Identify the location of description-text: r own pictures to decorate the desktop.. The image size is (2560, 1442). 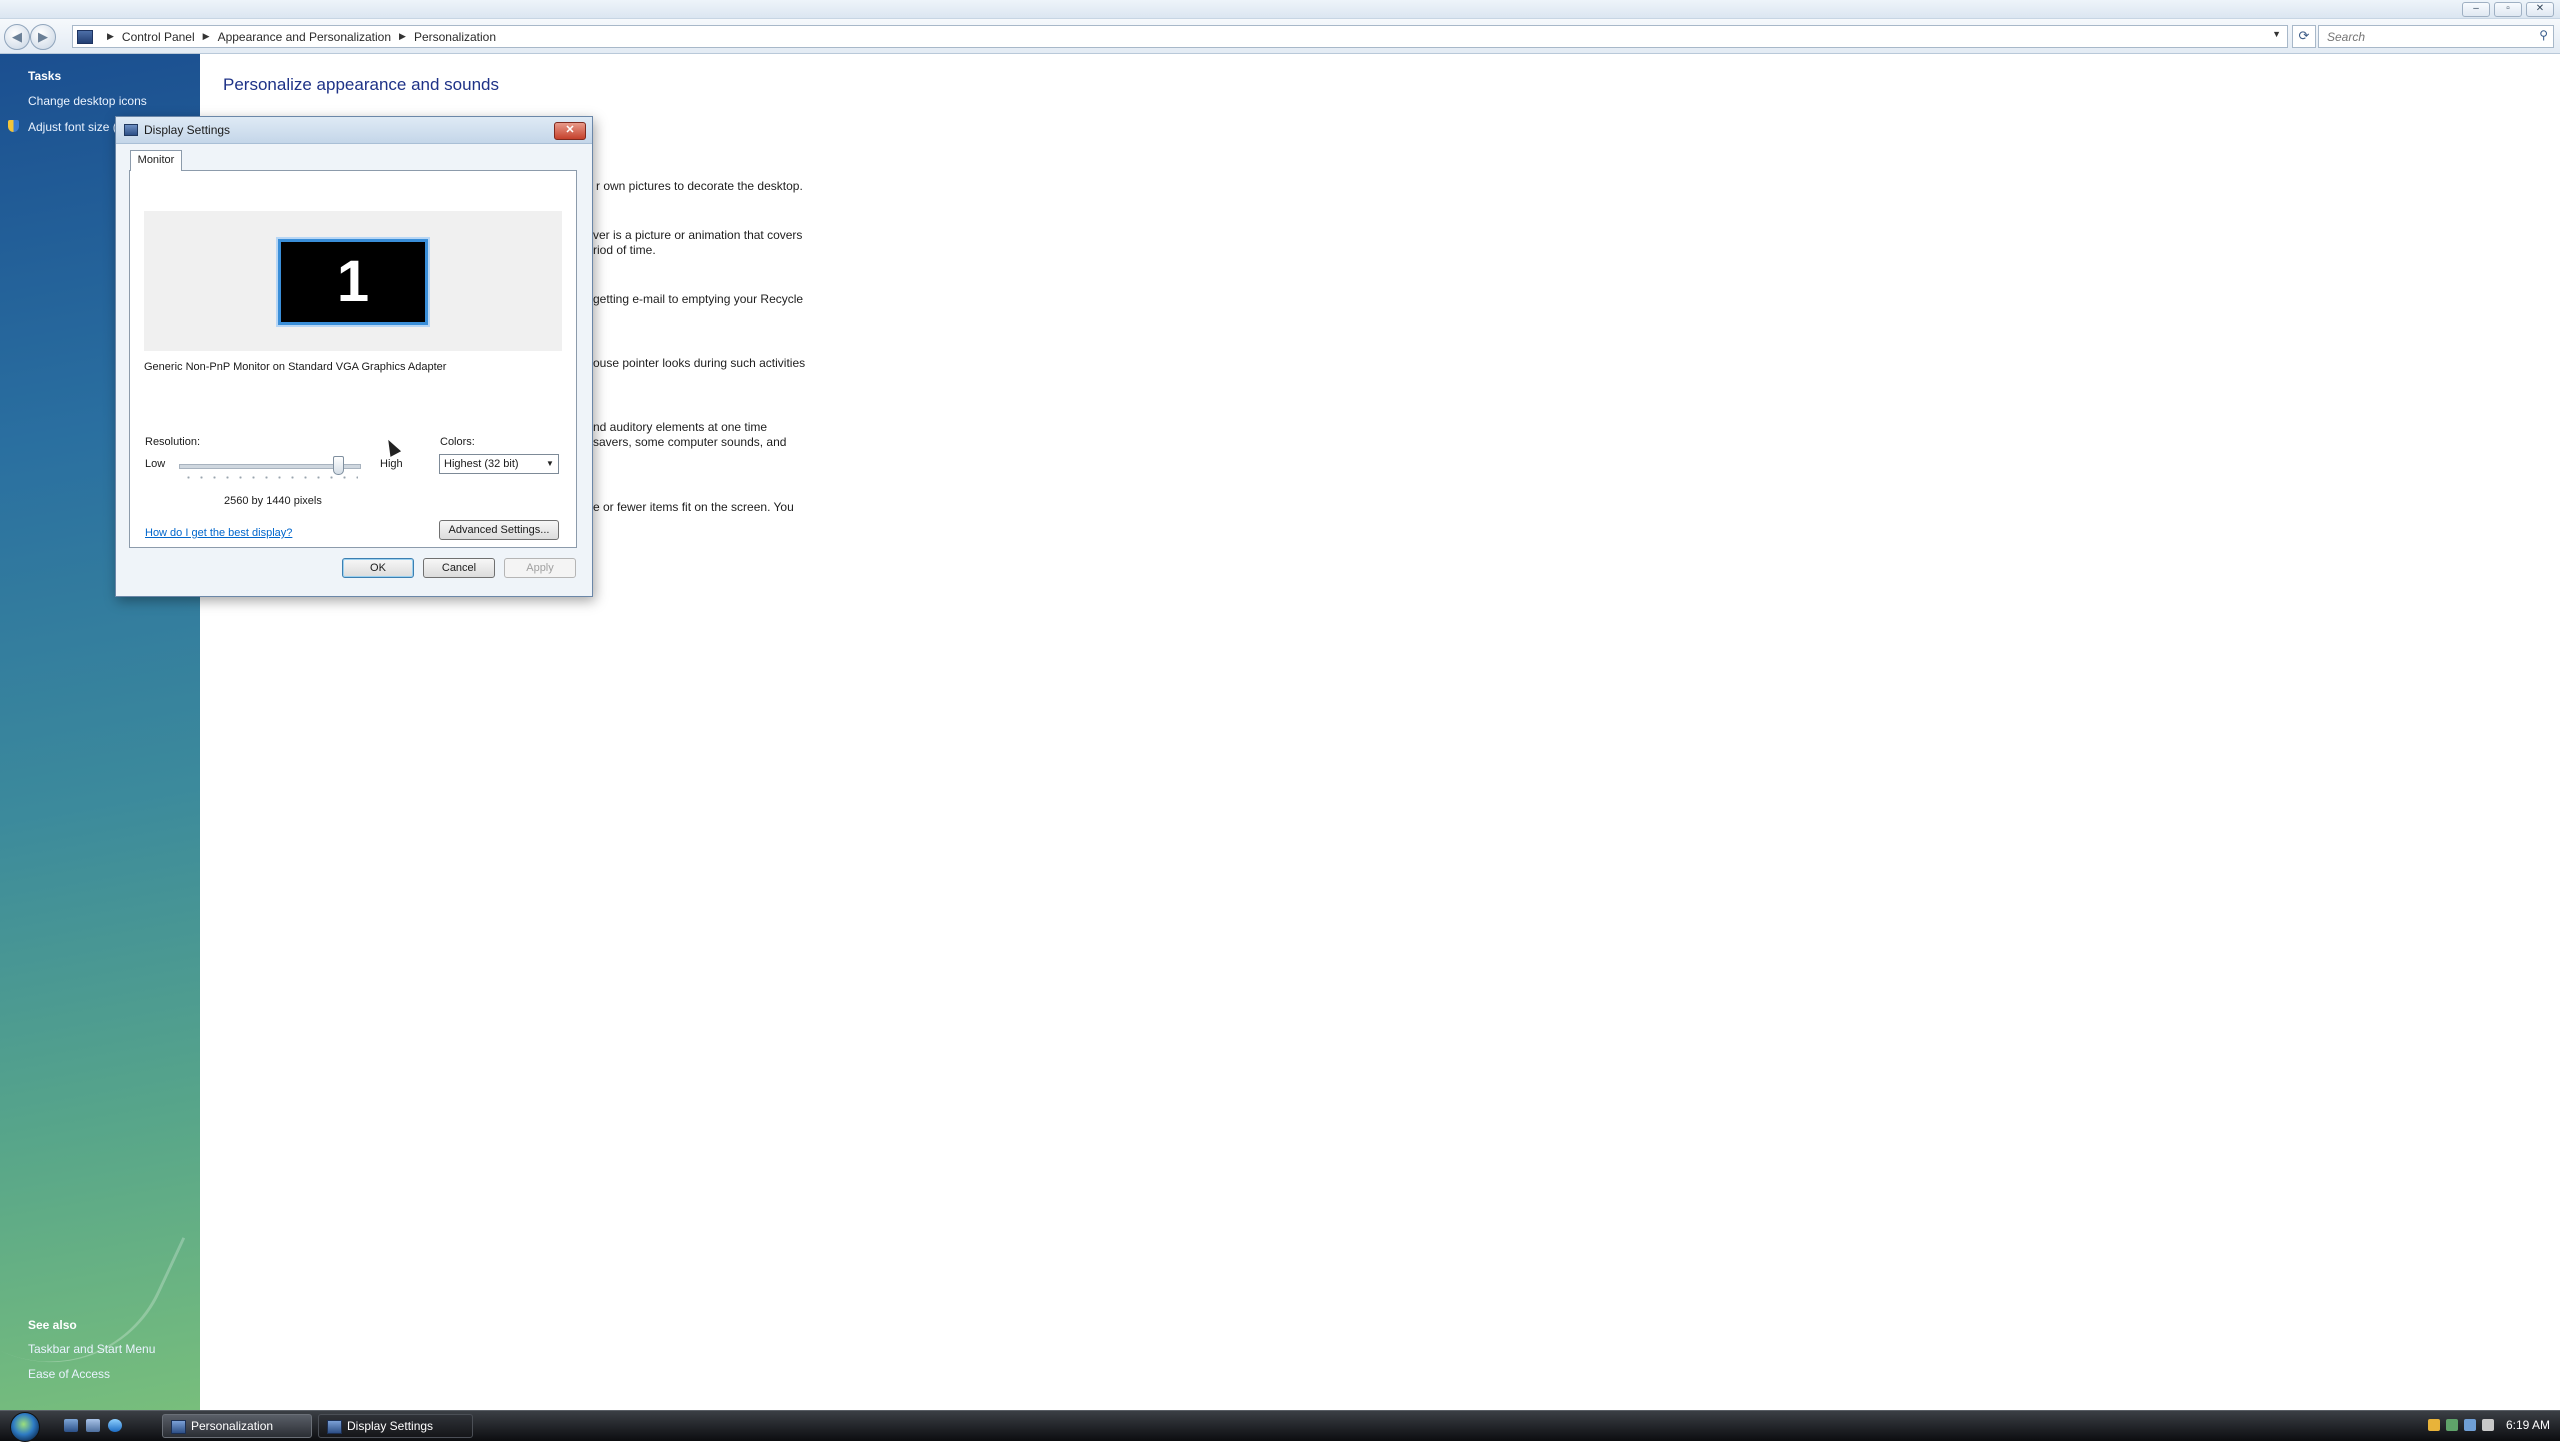
(699, 186).